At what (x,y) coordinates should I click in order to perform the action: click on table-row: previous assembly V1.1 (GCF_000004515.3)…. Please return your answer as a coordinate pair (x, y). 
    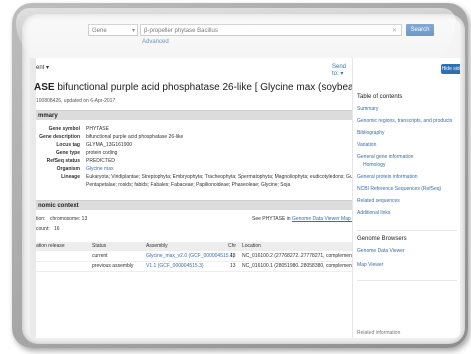
    Looking at the image, I should click on (195, 267).